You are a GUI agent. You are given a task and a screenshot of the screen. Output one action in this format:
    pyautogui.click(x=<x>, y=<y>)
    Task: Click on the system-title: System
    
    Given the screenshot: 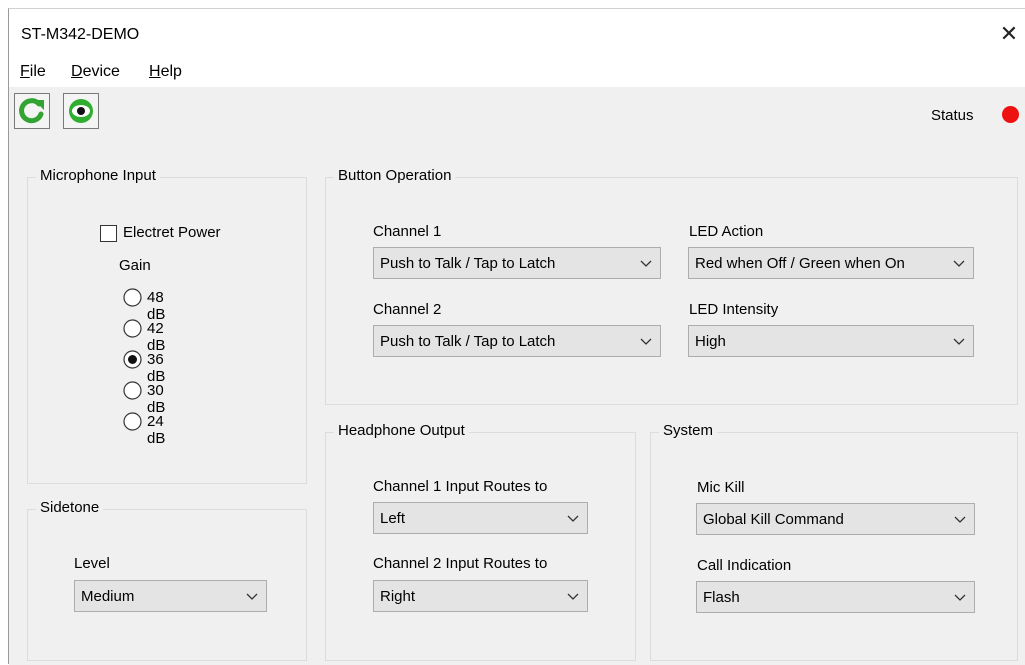 What is the action you would take?
    pyautogui.click(x=688, y=430)
    